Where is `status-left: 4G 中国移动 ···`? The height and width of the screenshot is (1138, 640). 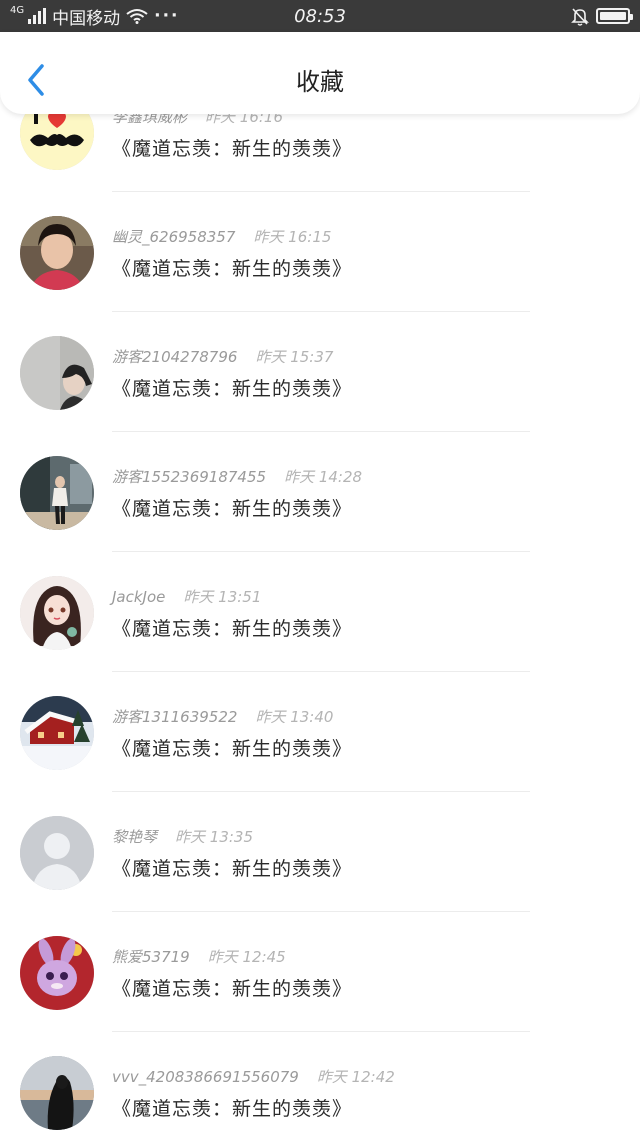 status-left: 4G 中国移动 ··· is located at coordinates (95, 16).